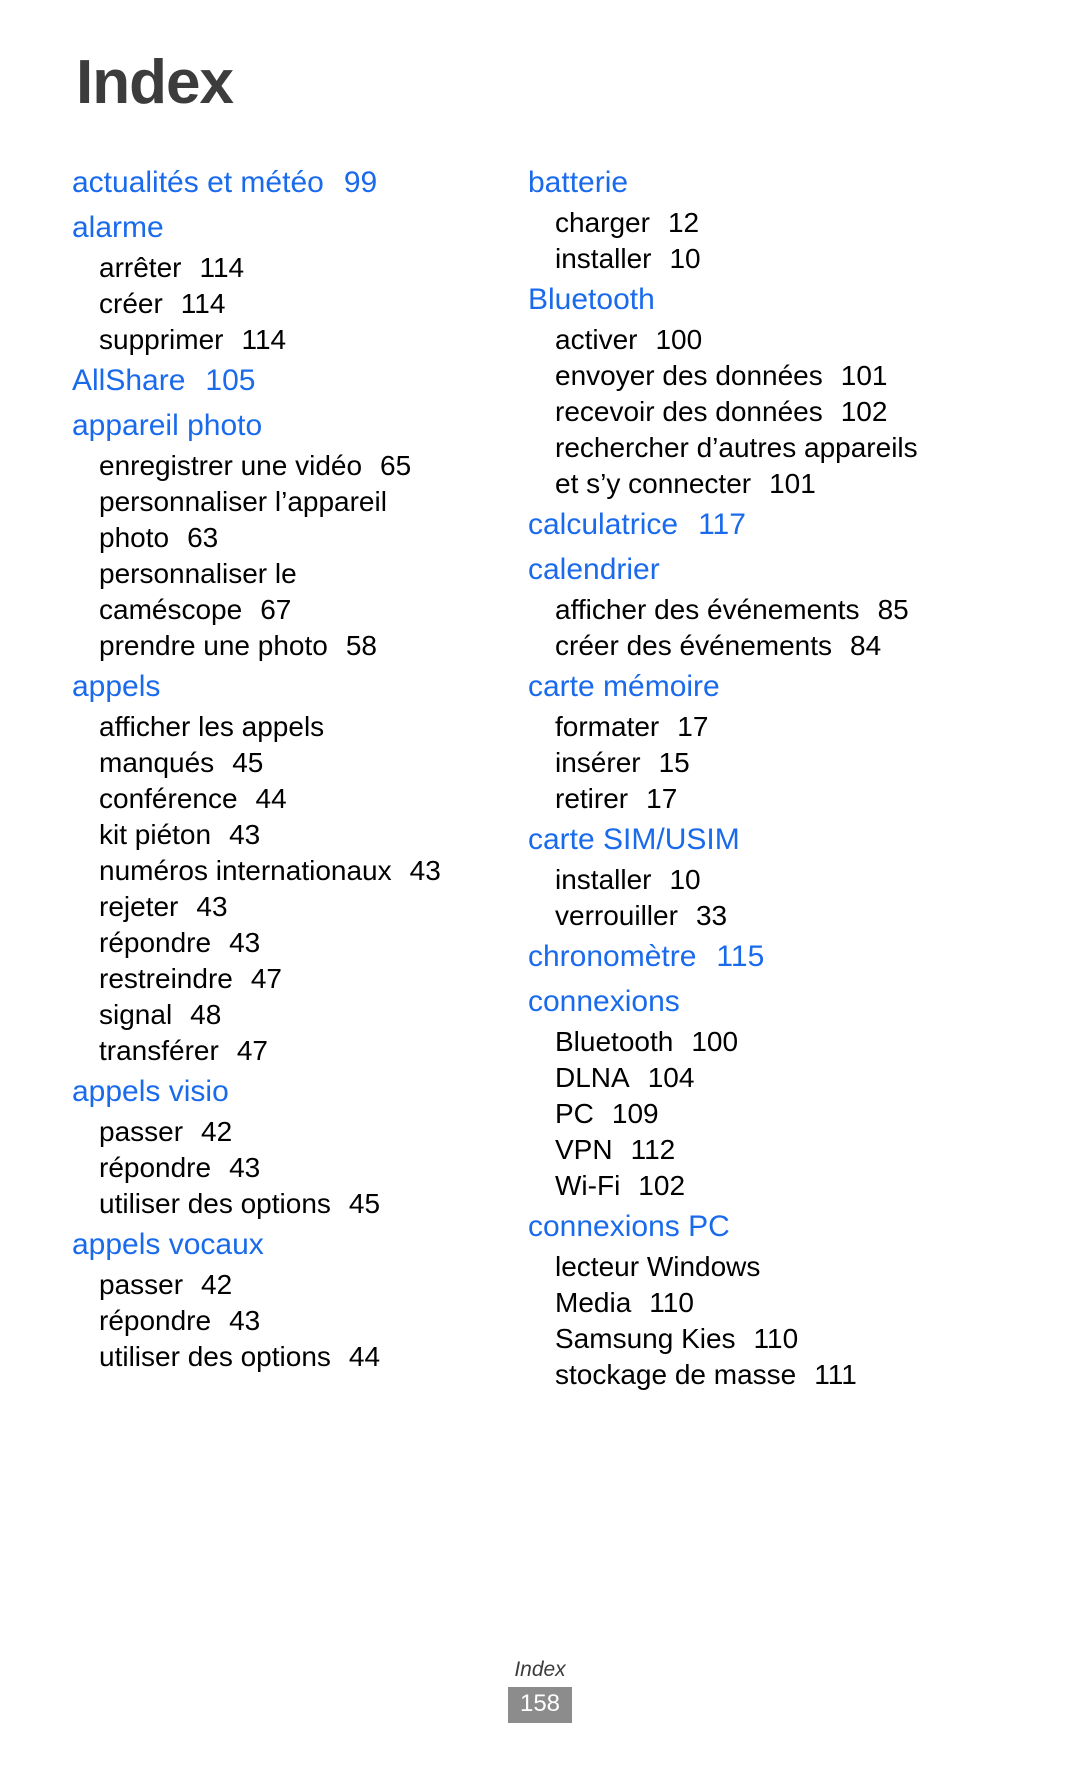 Image resolution: width=1080 pixels, height=1771 pixels. What do you see at coordinates (794, 1375) in the screenshot?
I see `index-subentry: stockage de masse 111` at bounding box center [794, 1375].